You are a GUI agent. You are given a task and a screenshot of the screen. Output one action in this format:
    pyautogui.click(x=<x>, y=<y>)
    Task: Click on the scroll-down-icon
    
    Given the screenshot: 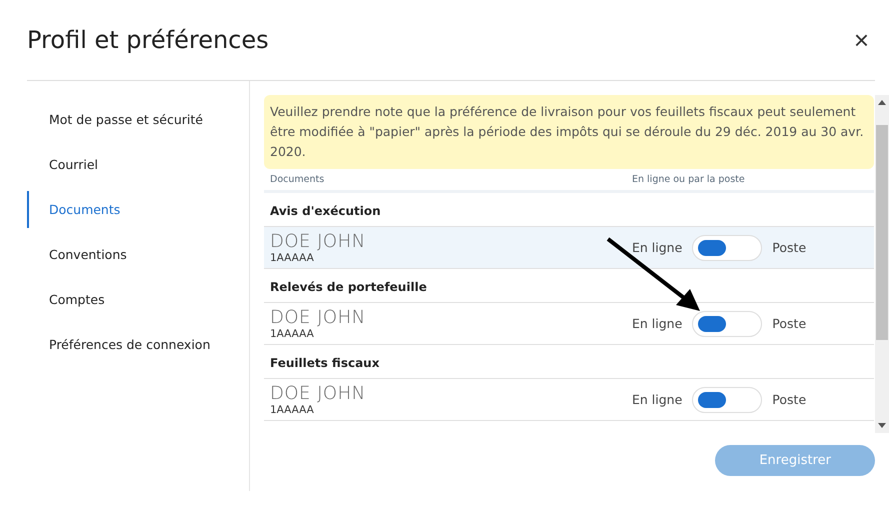 What is the action you would take?
    pyautogui.click(x=882, y=425)
    